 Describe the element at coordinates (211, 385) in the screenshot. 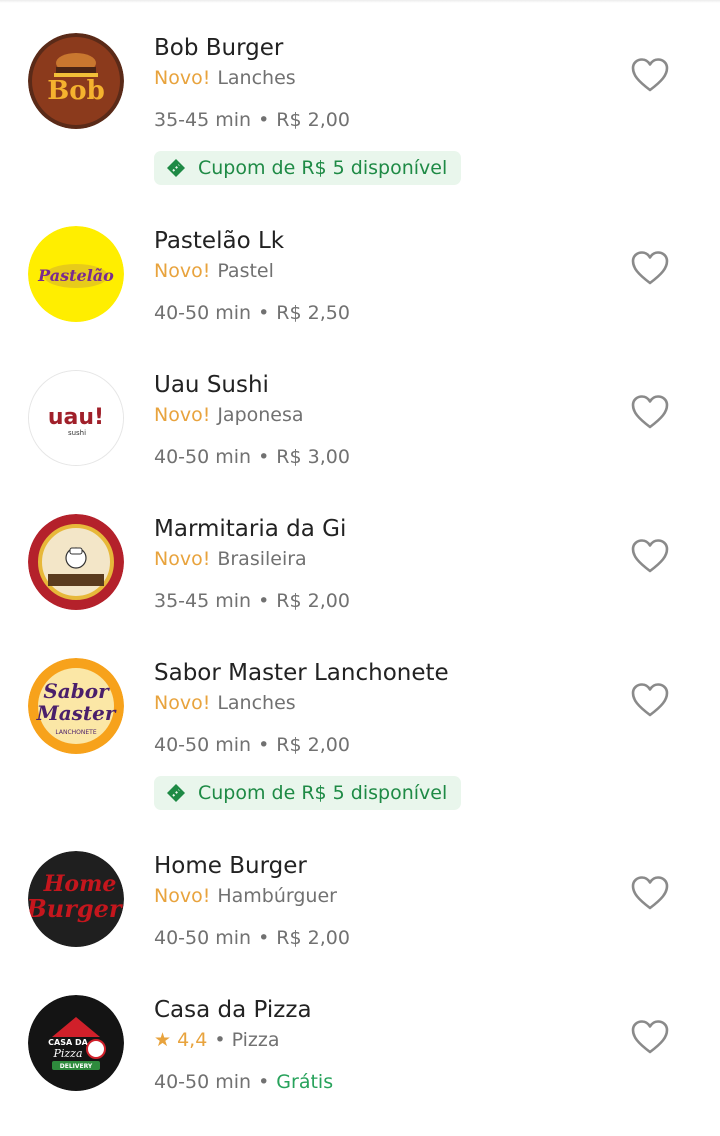

I see `restaurant-name: Uau Sushi` at that location.